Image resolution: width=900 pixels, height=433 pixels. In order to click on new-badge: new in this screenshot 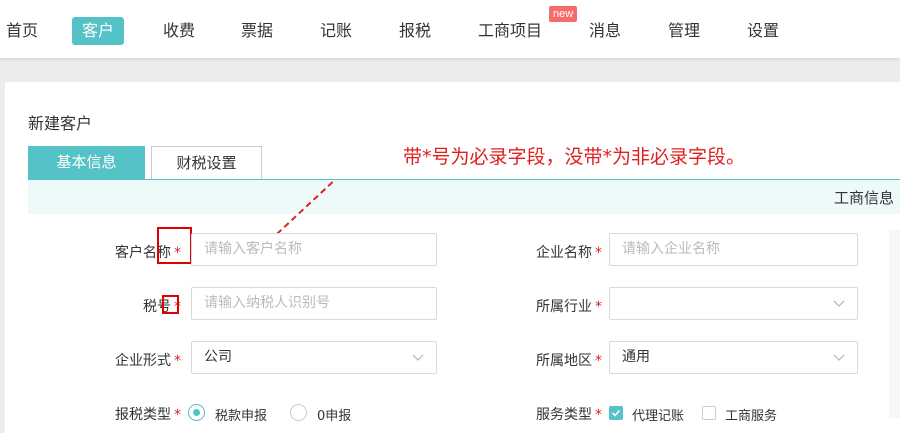, I will do `click(563, 14)`.